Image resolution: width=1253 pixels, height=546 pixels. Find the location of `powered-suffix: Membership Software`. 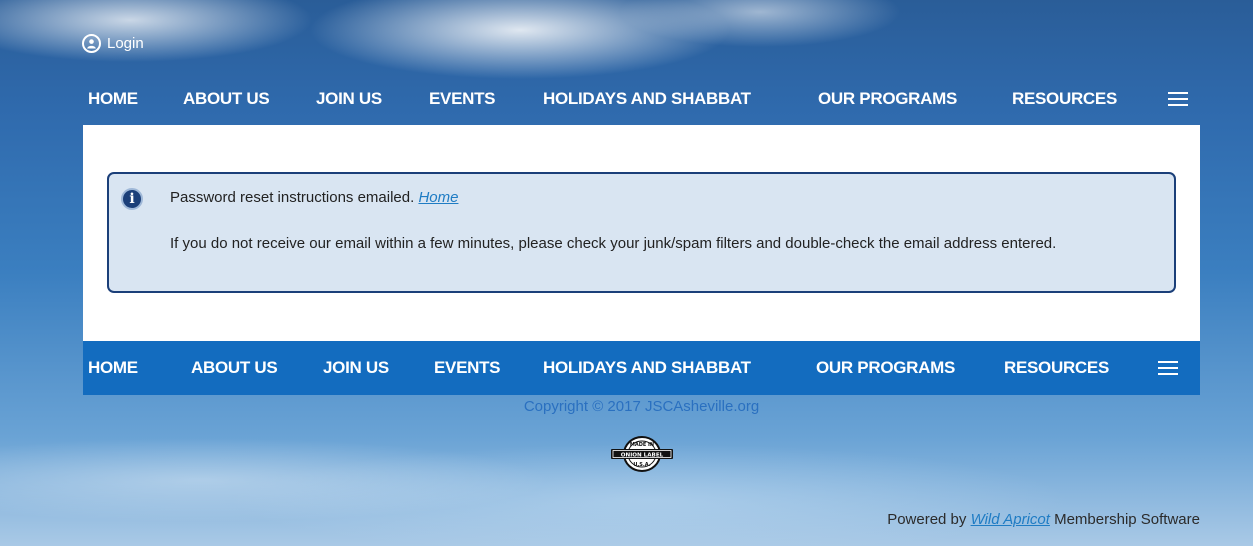

powered-suffix: Membership Software is located at coordinates (1127, 519).